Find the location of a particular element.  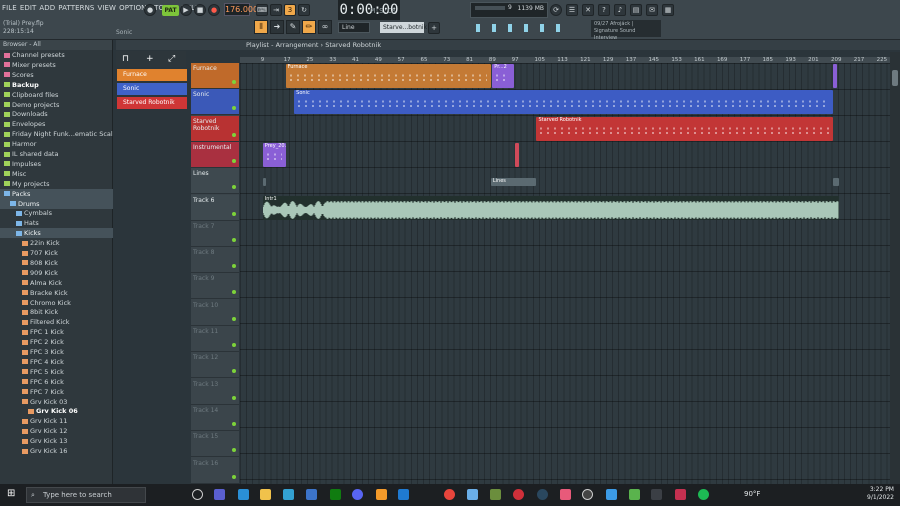

track-header: Starved Robotnik is located at coordinates (215, 128).